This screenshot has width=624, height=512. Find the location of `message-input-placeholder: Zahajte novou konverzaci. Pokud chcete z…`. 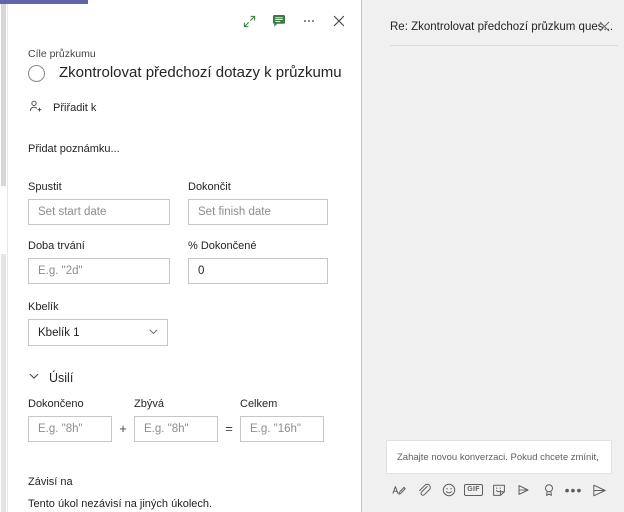

message-input-placeholder: Zahajte novou konverzaci. Pokud chcete z… is located at coordinates (499, 457).